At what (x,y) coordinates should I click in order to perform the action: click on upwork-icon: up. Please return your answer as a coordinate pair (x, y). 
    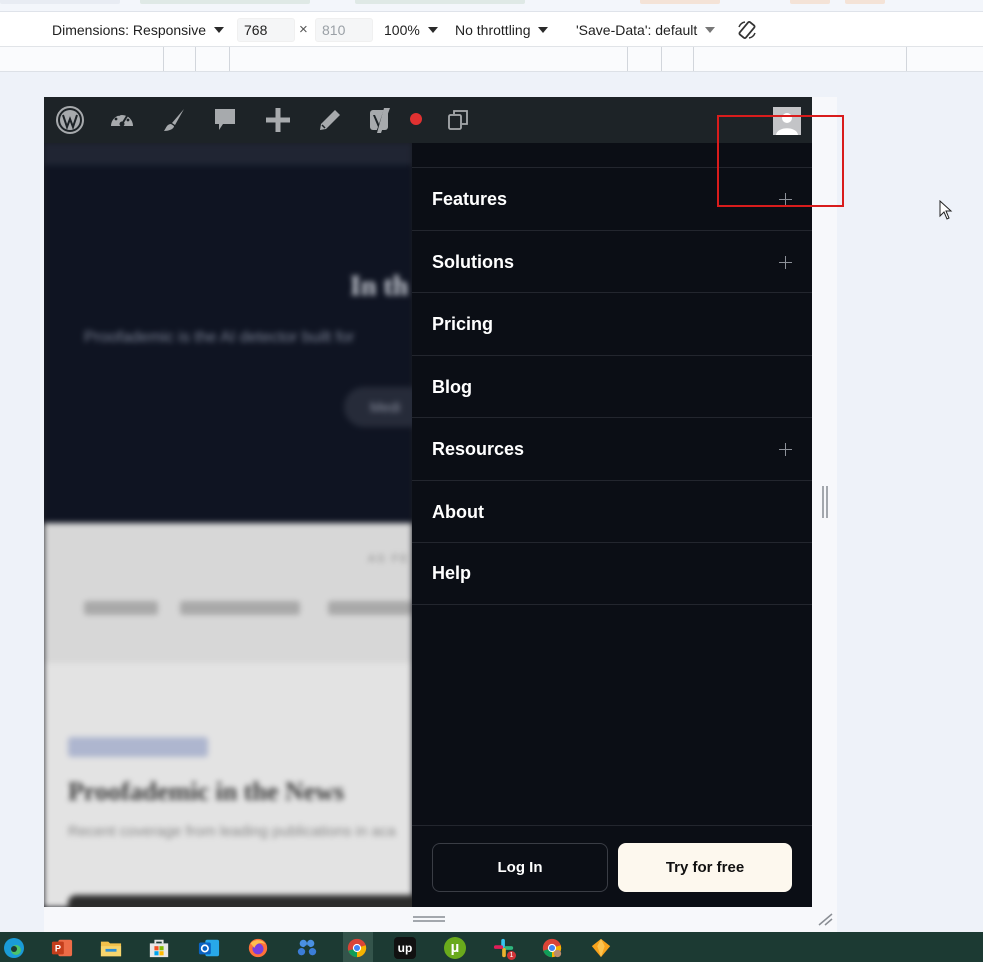
    Looking at the image, I should click on (405, 948).